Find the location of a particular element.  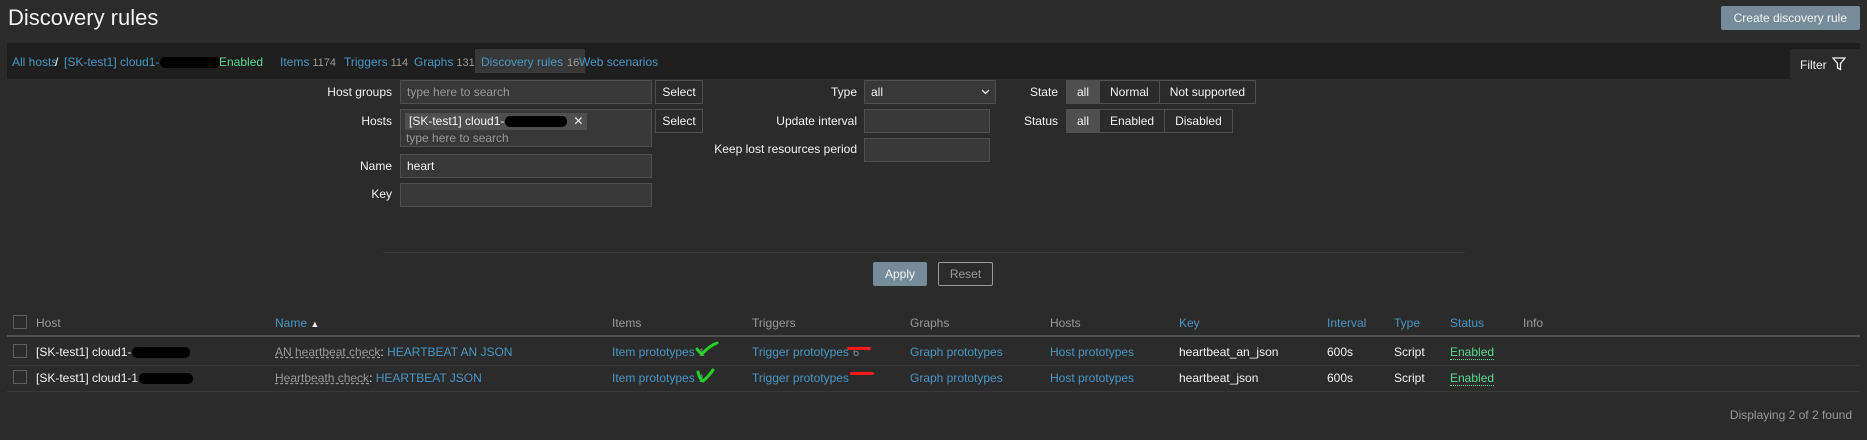

column-name-sortable: Name ▲ is located at coordinates (297, 323).